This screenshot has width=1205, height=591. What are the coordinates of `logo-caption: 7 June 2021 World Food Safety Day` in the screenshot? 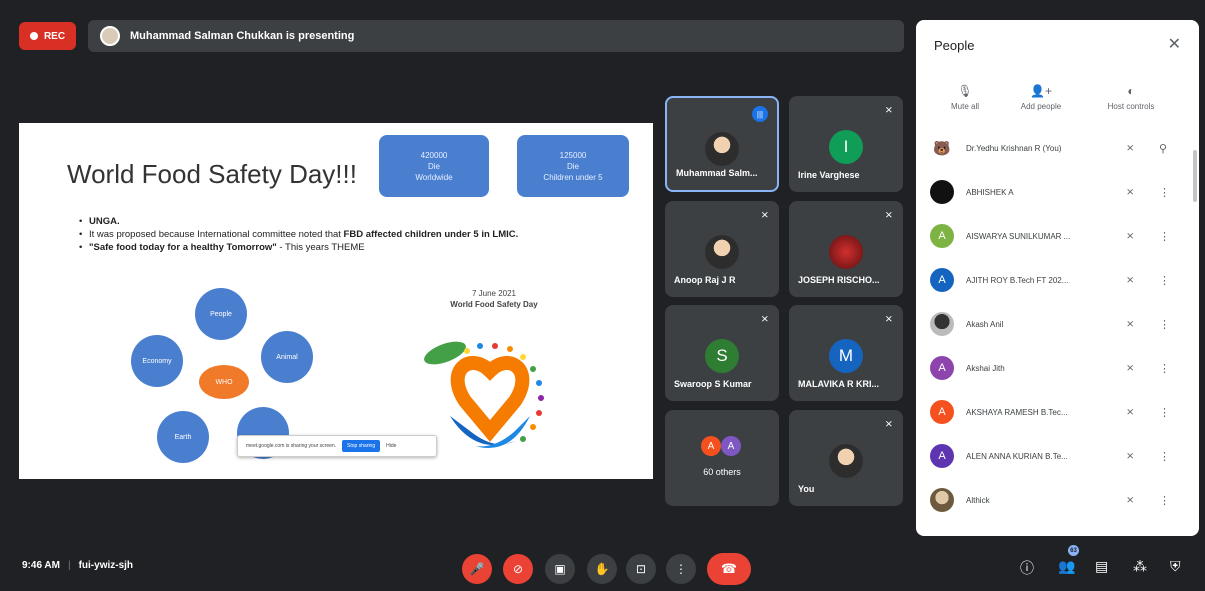 It's located at (494, 299).